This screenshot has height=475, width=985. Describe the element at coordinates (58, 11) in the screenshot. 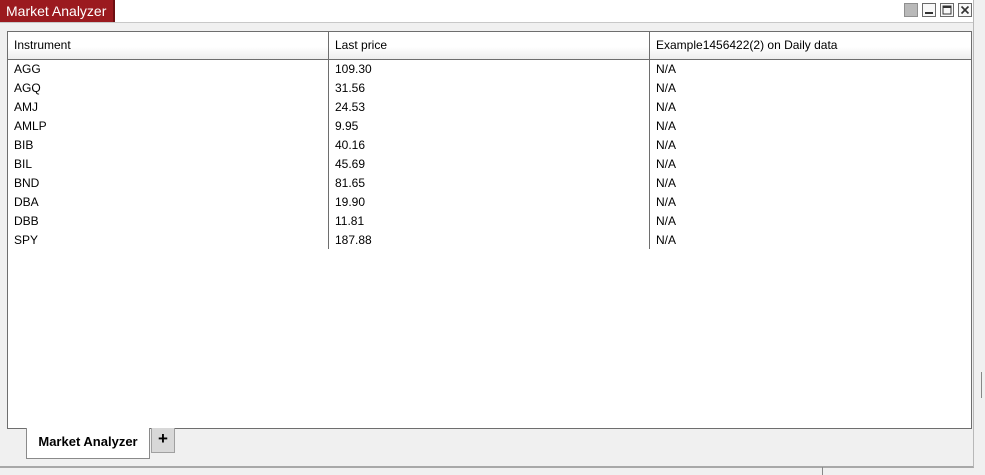

I see `window-title: Market Analyzer` at that location.